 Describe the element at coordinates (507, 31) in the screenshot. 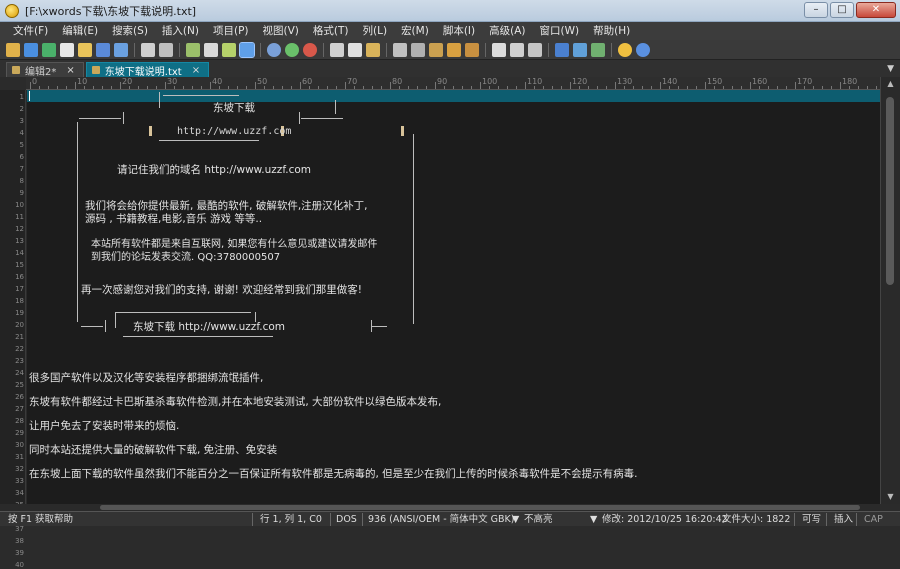

I see `menu-advanced: 高级(A)` at that location.